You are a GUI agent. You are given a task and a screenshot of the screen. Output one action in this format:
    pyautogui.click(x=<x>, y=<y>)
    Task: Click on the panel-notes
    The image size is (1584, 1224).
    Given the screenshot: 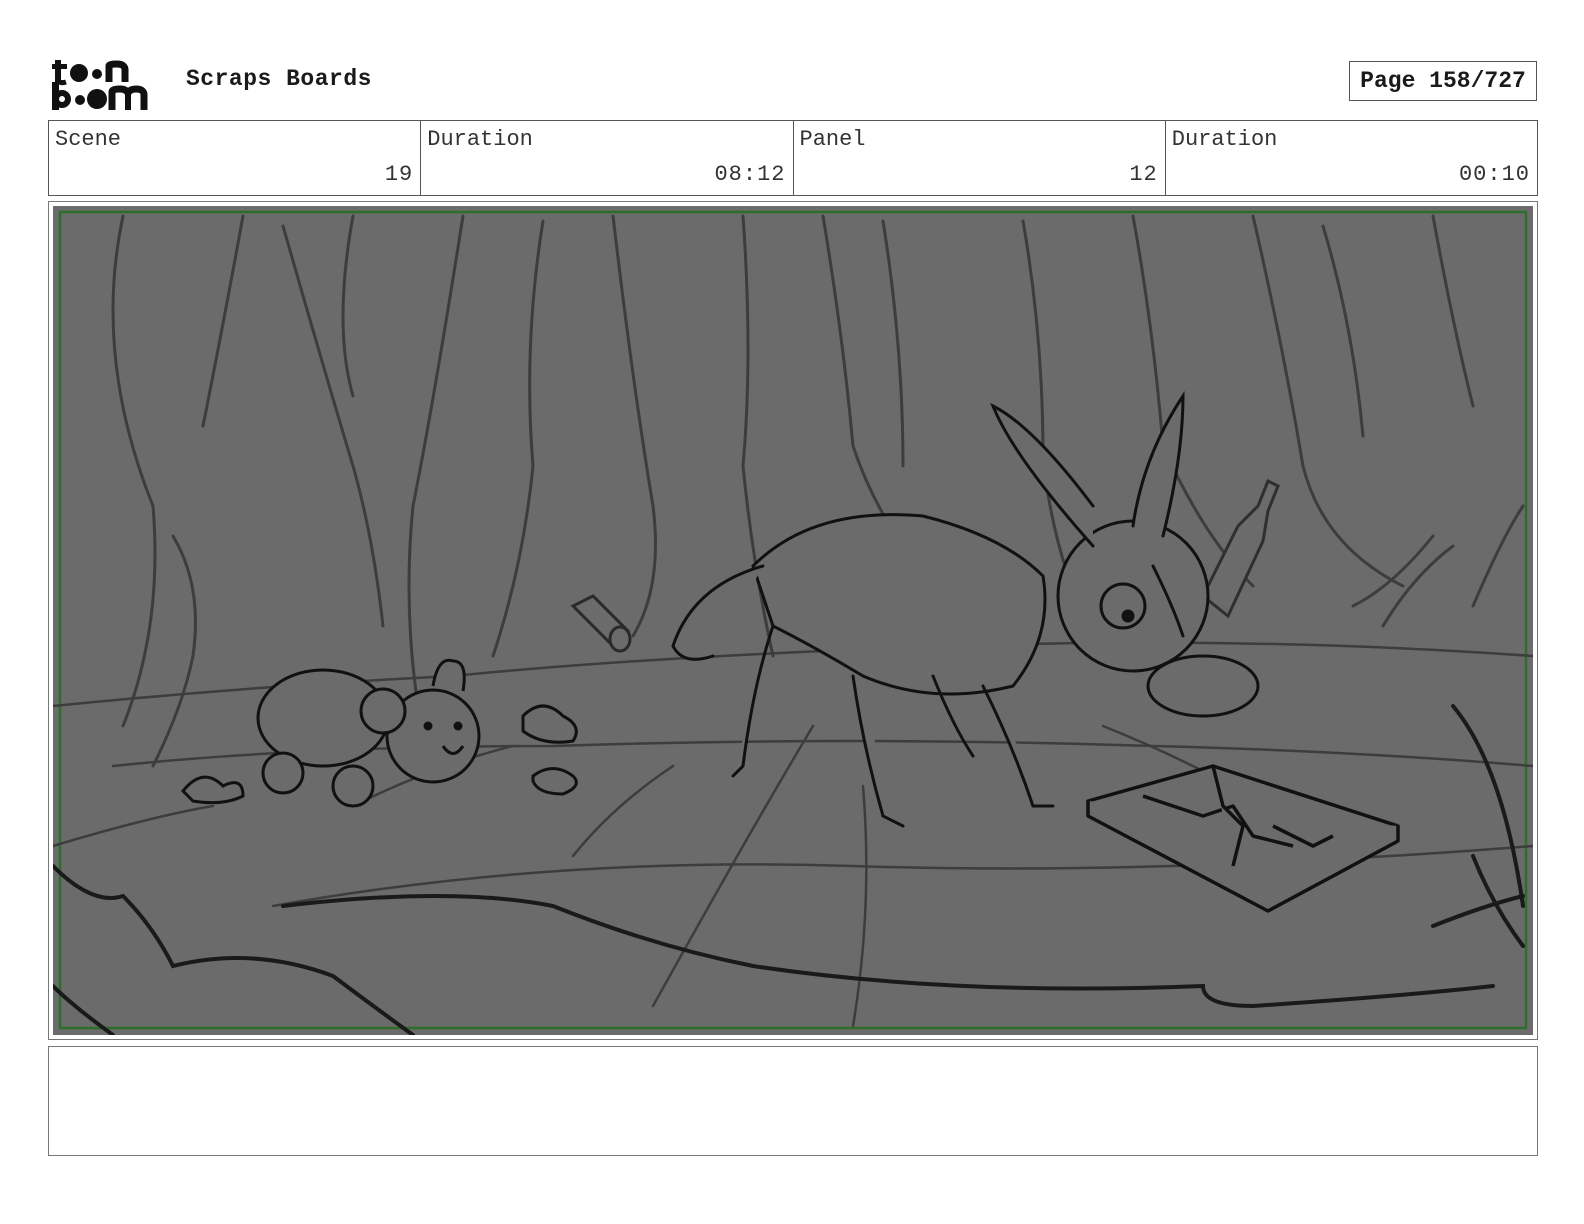 What is the action you would take?
    pyautogui.click(x=793, y=1101)
    